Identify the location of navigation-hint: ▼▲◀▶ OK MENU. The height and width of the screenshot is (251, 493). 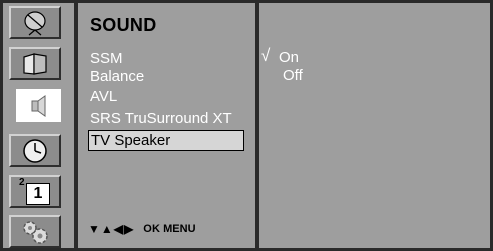
(142, 229).